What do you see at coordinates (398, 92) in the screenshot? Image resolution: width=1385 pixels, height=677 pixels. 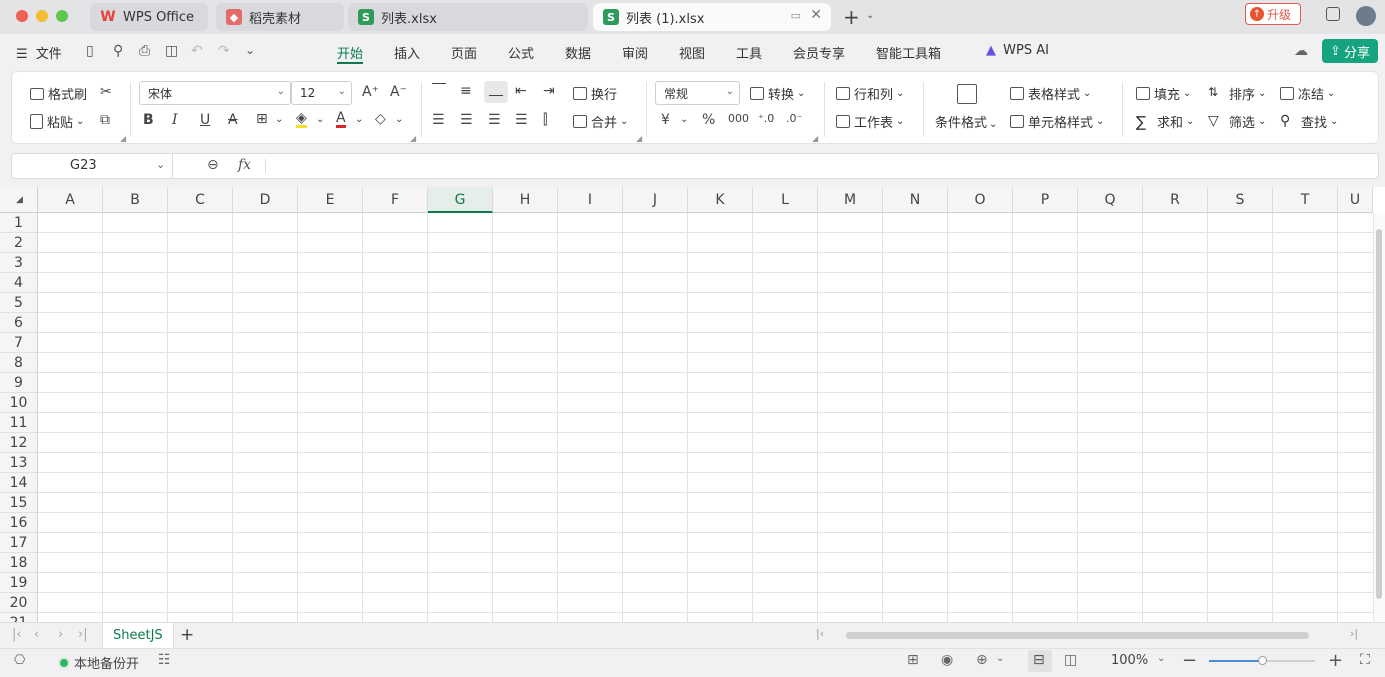 I see `decrease-font-icon: A⁻` at bounding box center [398, 92].